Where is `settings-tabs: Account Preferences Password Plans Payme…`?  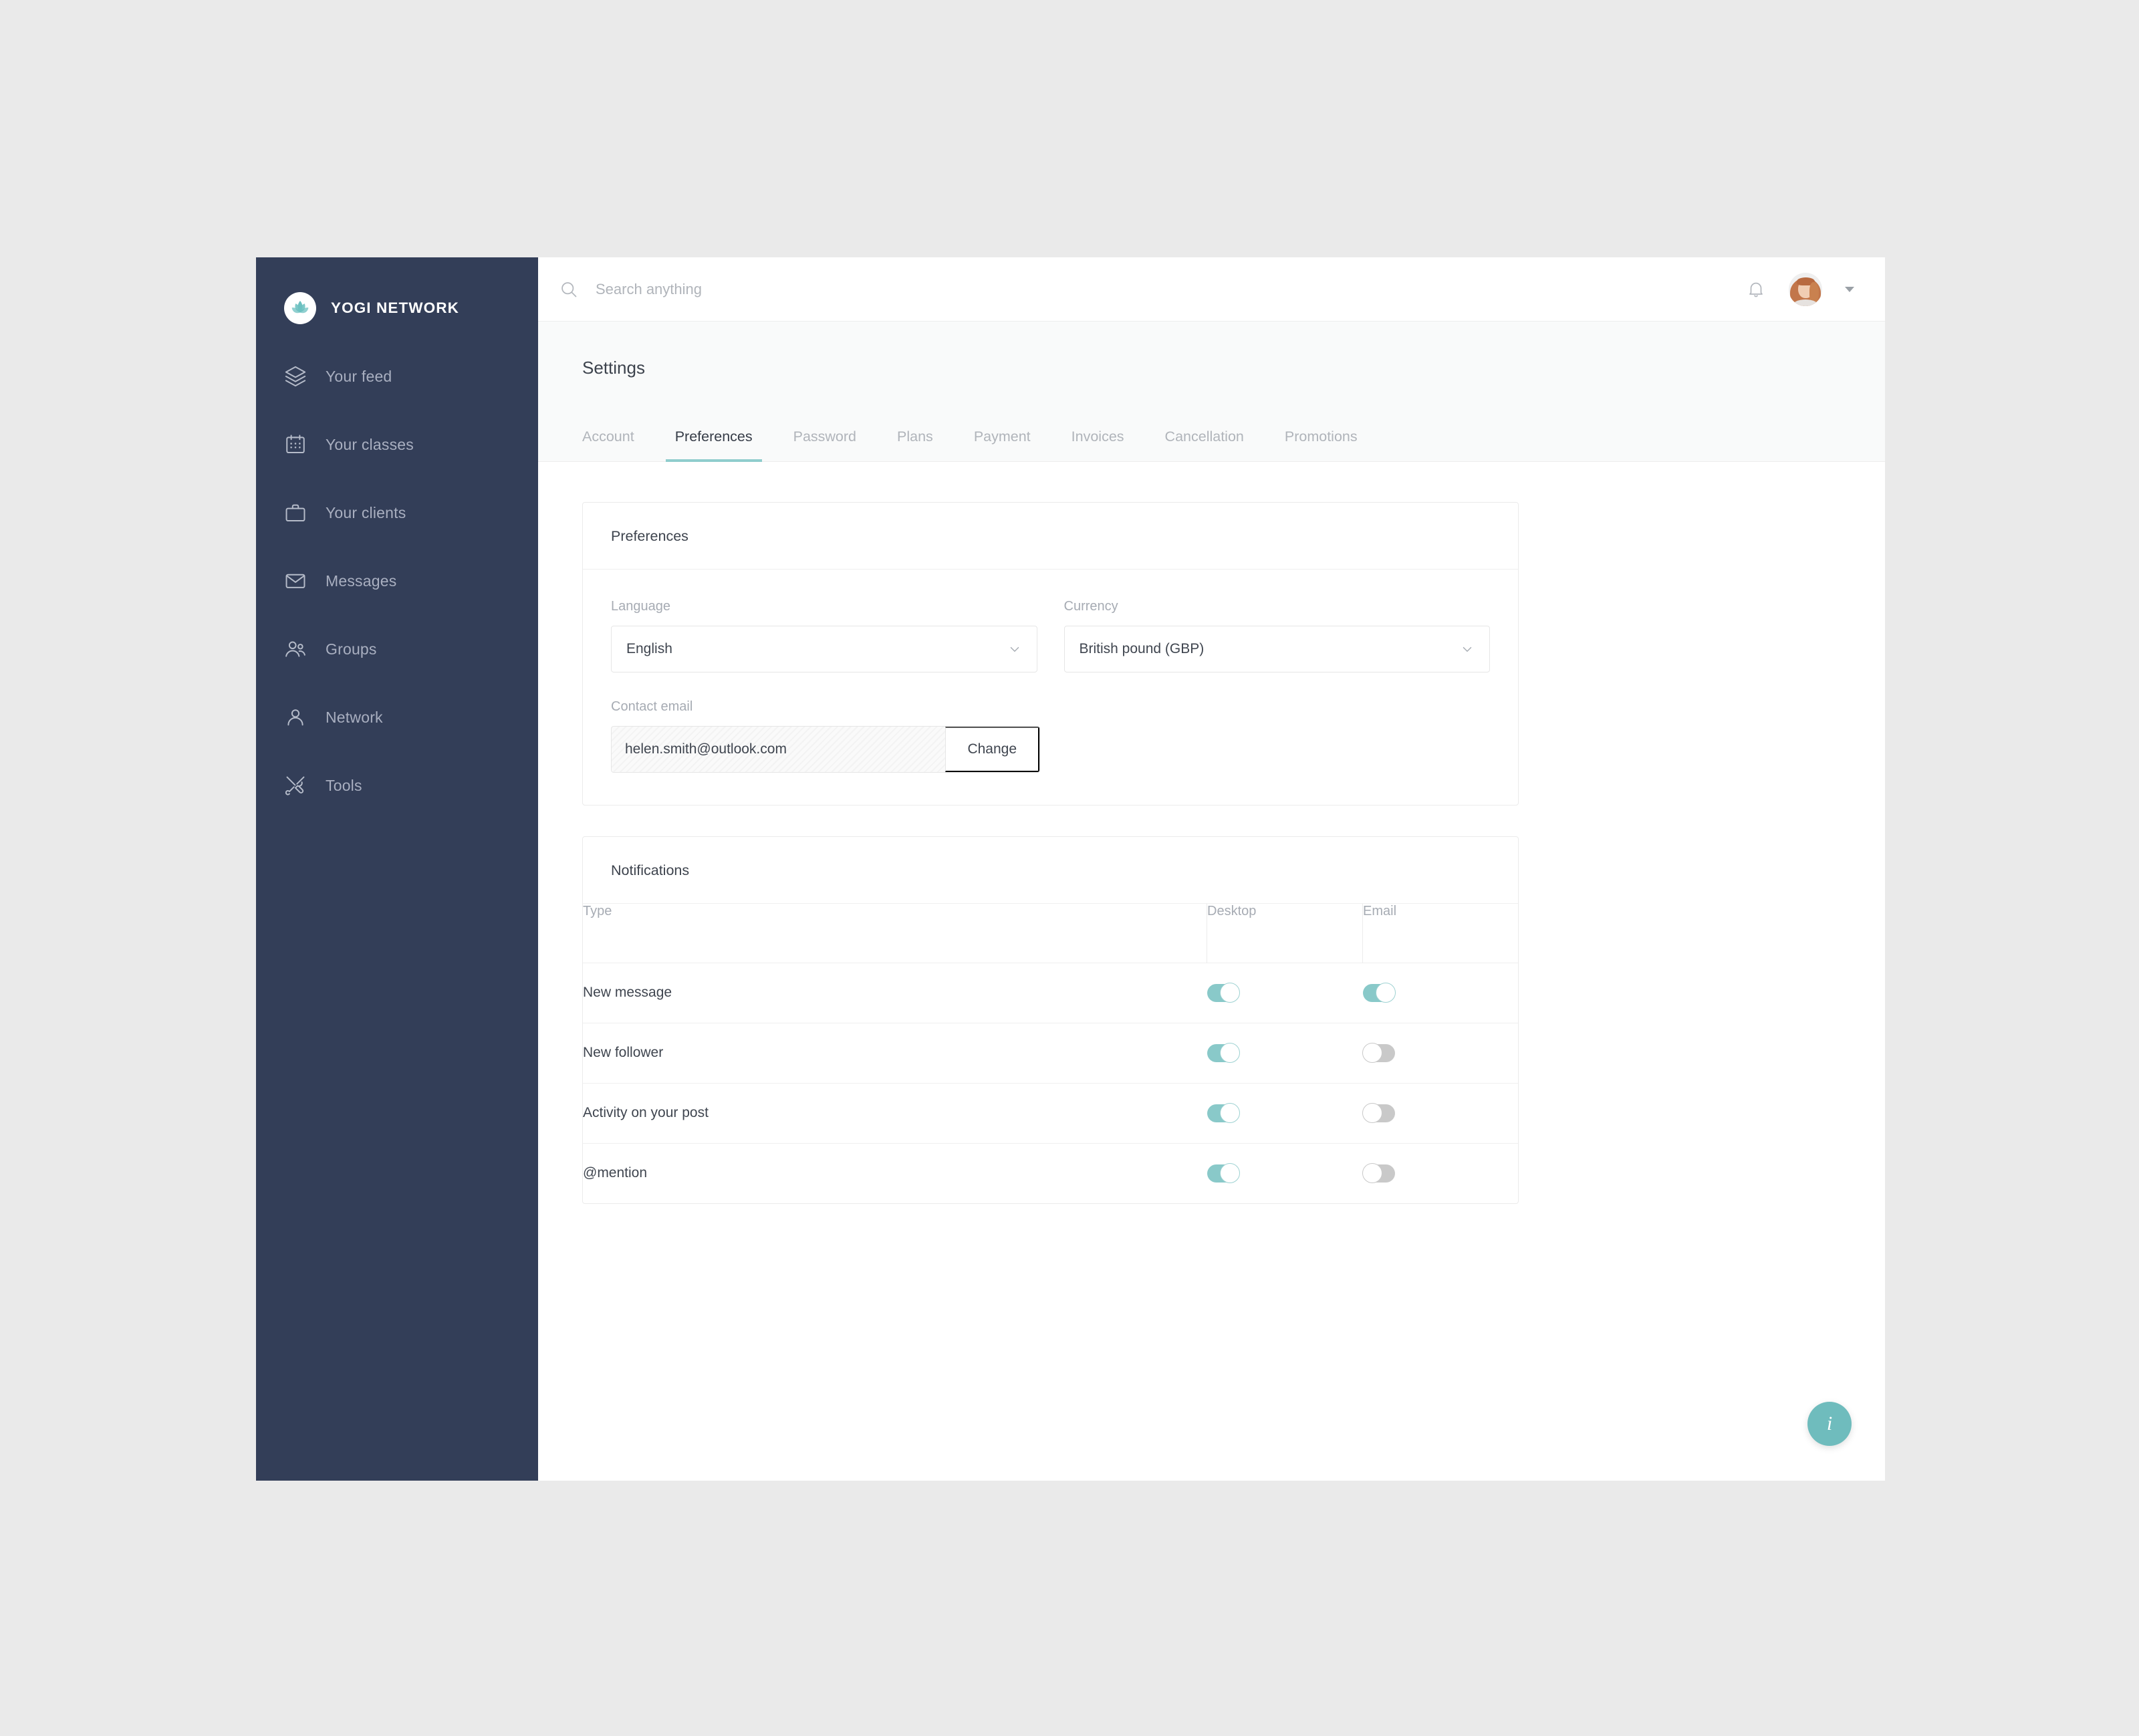 settings-tabs: Account Preferences Password Plans Payme… is located at coordinates (1211, 435).